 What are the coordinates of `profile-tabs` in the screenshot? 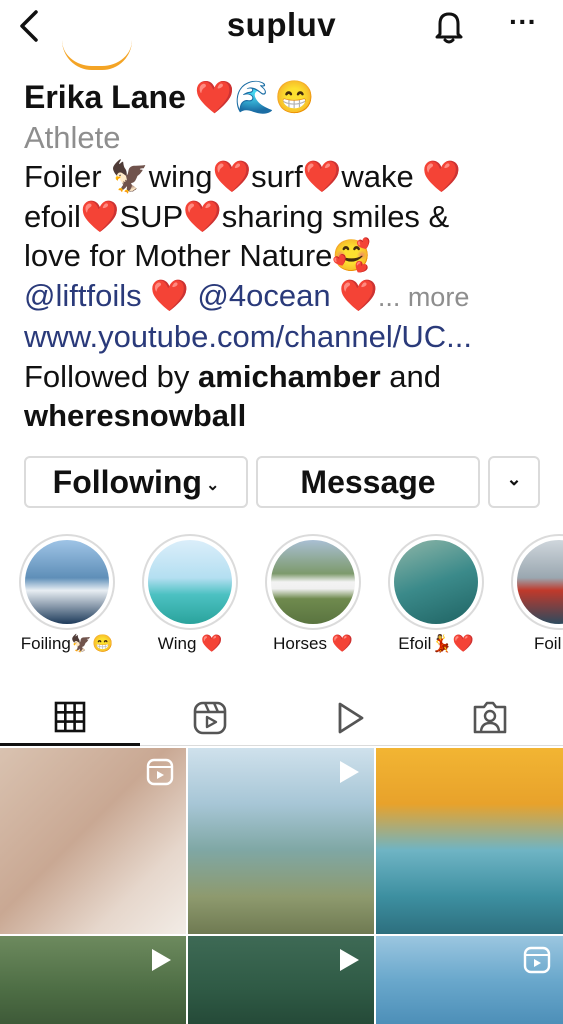 It's located at (281, 718).